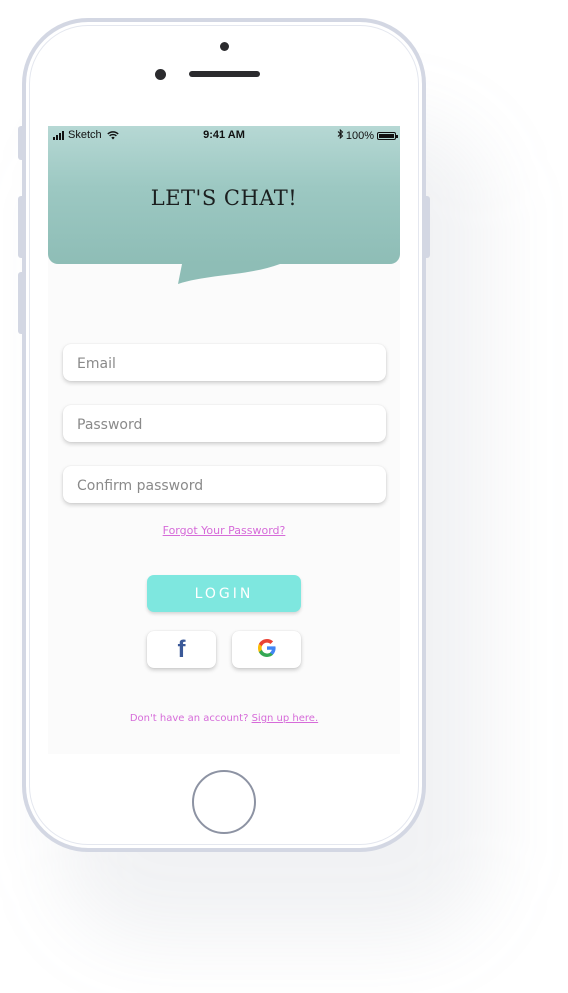  I want to click on confirm-password-field, so click(224, 485).